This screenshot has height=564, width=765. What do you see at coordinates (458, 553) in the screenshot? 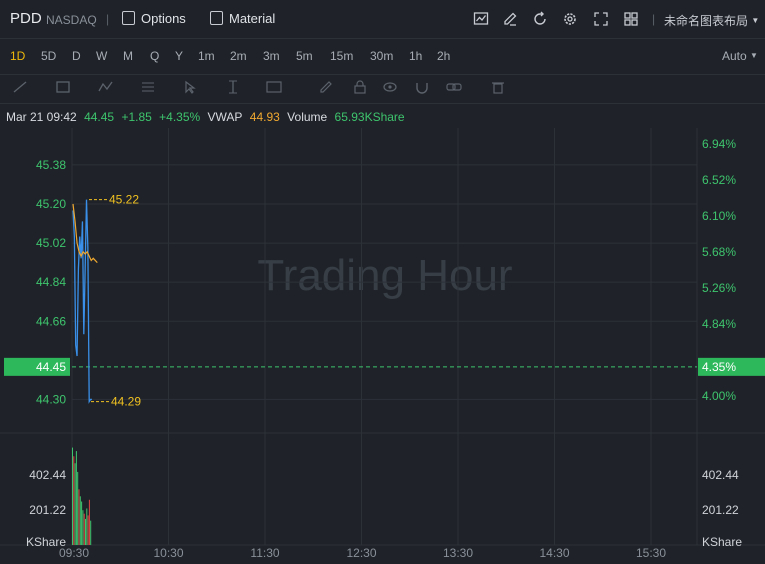
I see `x-tick-label: 13:30` at bounding box center [458, 553].